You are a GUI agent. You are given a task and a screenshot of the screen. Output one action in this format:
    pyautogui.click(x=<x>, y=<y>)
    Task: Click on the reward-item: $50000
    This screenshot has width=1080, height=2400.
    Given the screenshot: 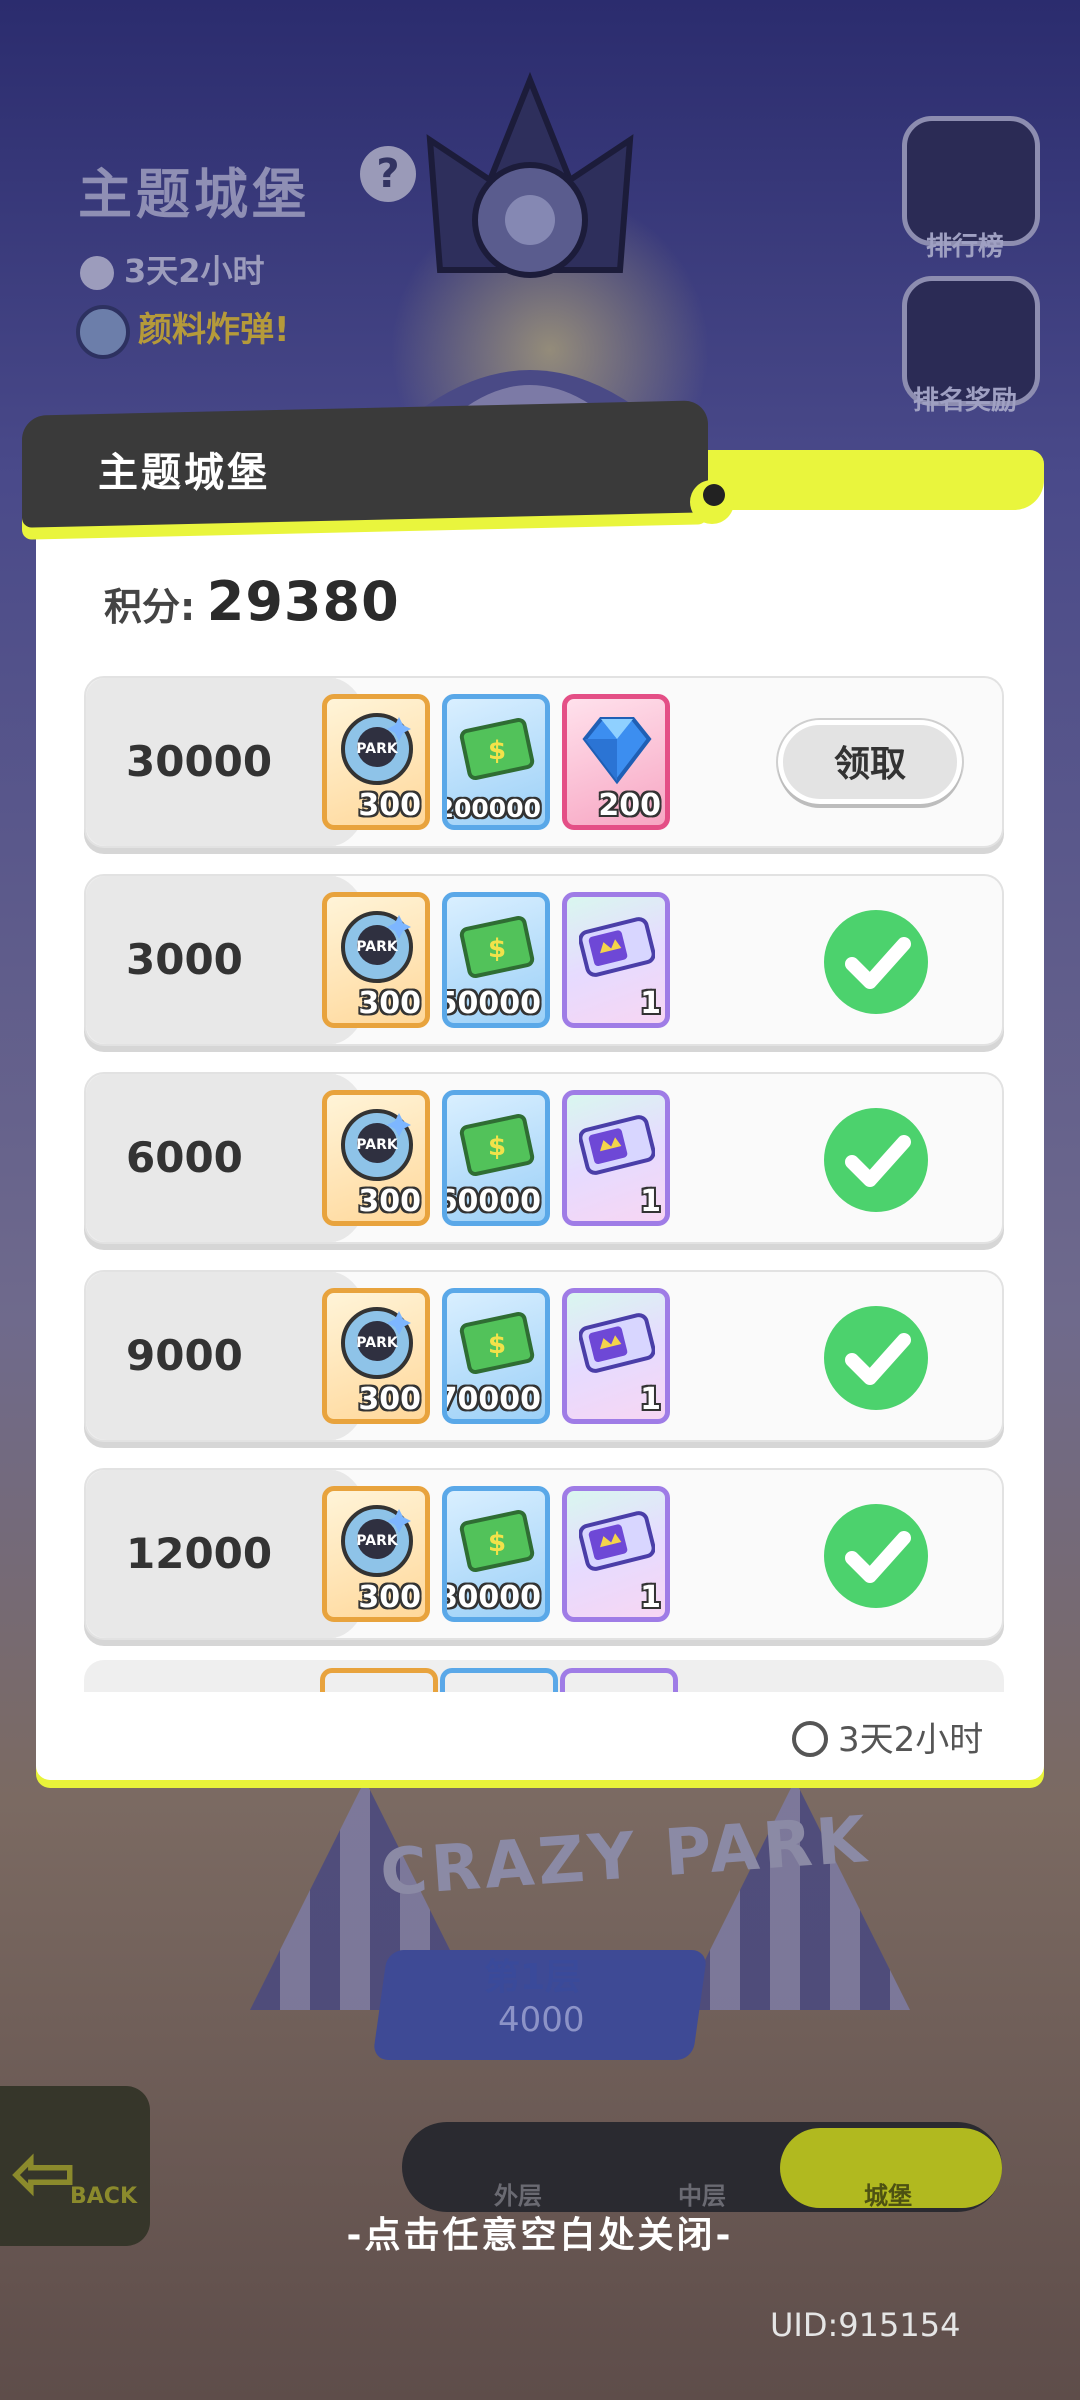 What is the action you would take?
    pyautogui.click(x=496, y=960)
    